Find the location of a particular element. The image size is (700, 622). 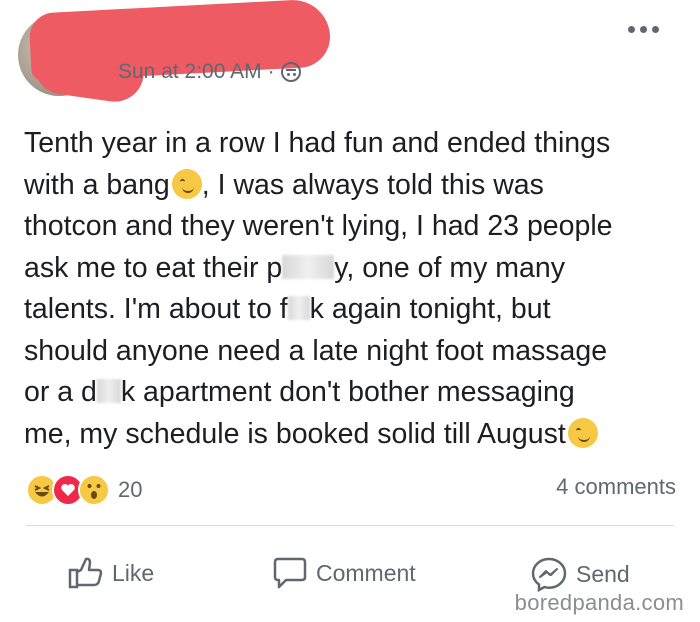

watermark: boredpanda.com is located at coordinates (599, 602).